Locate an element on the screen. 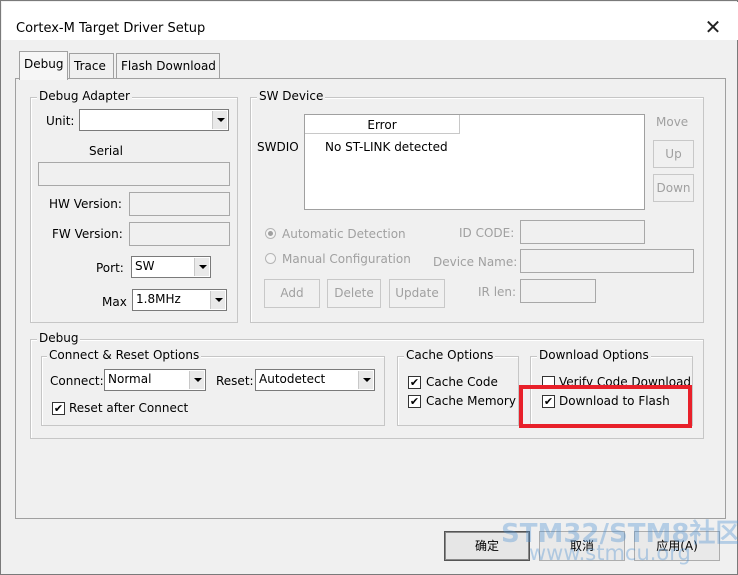 Image resolution: width=738 pixels, height=575 pixels. sw-device-legend: SW Device is located at coordinates (291, 96).